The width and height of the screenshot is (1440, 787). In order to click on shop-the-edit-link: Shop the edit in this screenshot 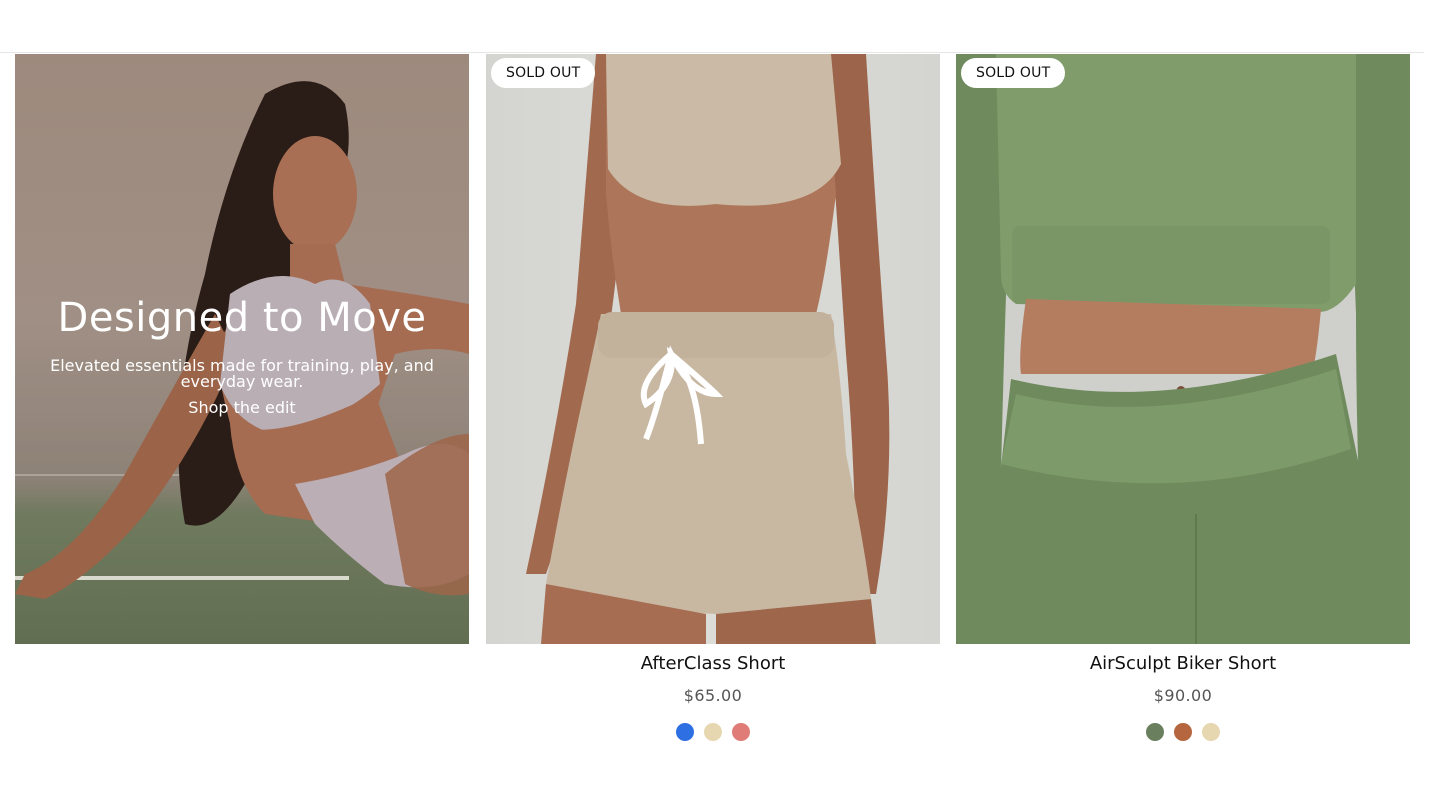, I will do `click(241, 407)`.